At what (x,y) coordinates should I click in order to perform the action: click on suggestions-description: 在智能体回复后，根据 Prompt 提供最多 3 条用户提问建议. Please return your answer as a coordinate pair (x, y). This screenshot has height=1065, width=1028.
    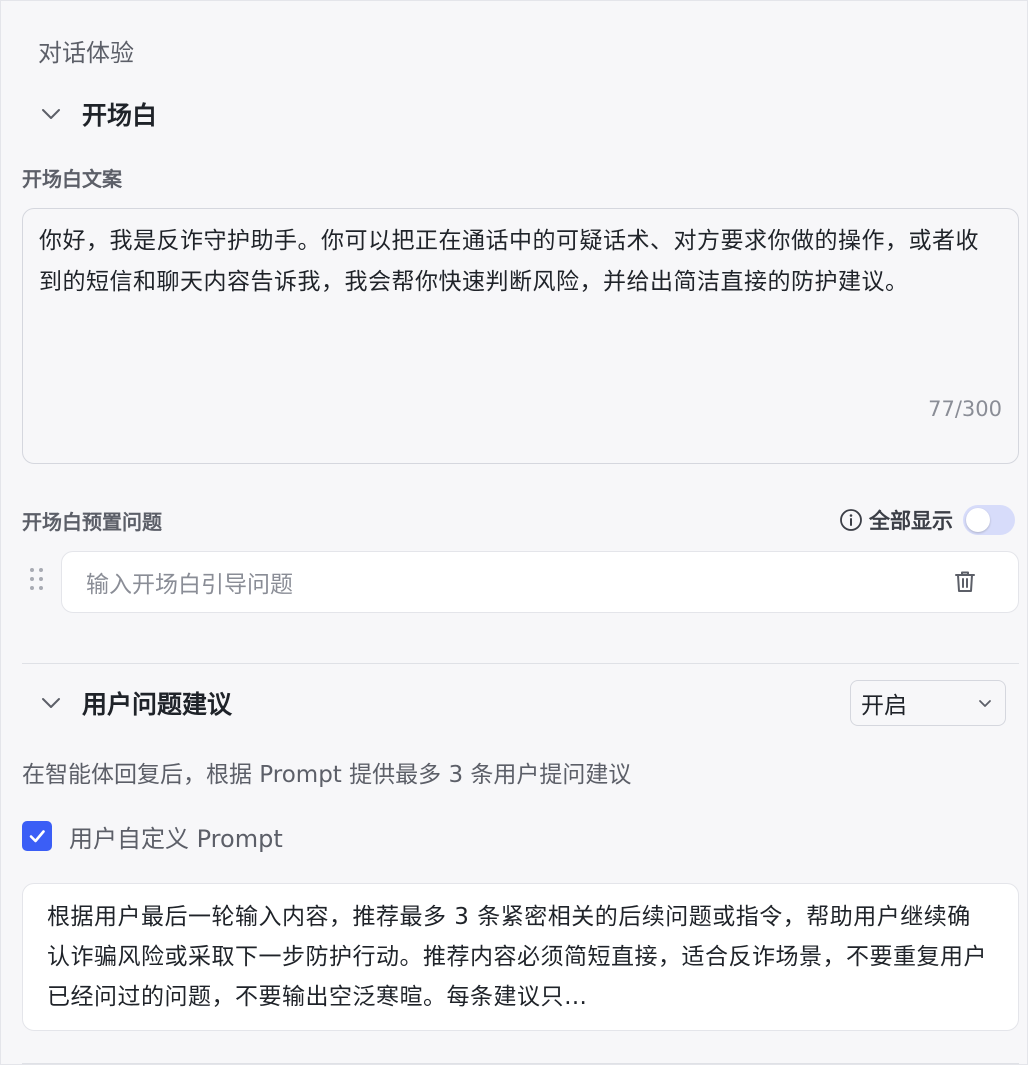
    Looking at the image, I should click on (327, 775).